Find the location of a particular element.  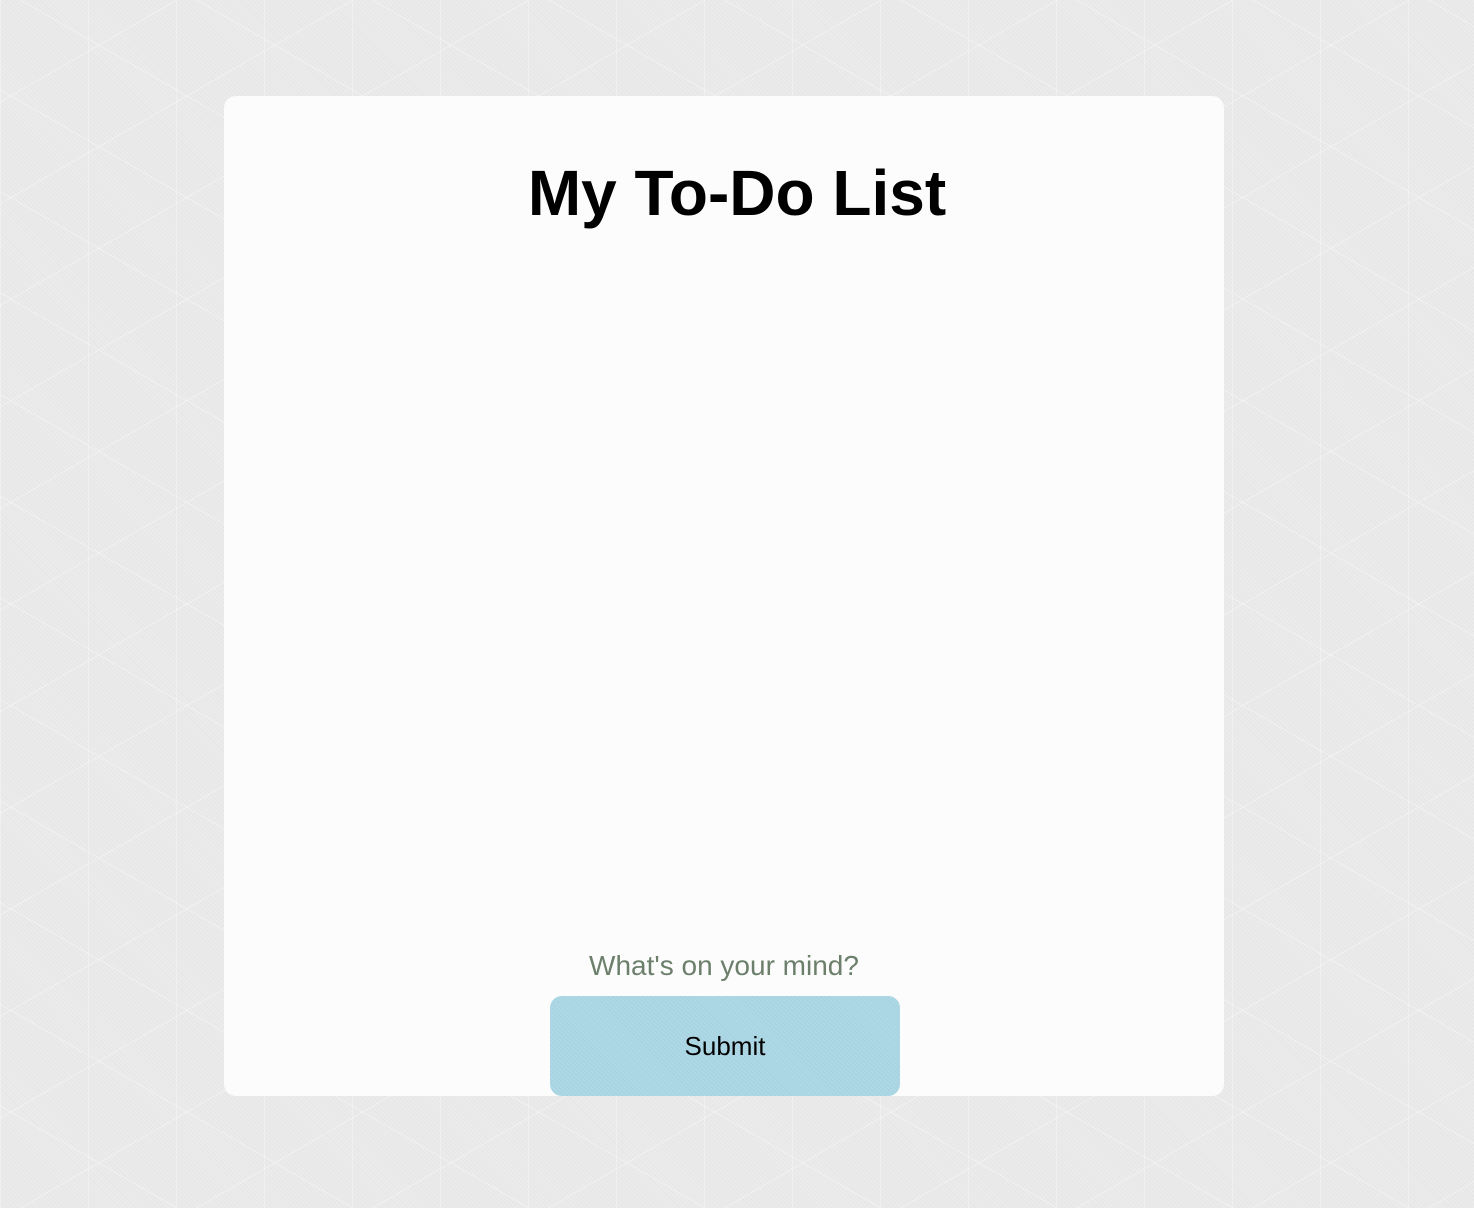

page-title: My To-Do List is located at coordinates (737, 193).